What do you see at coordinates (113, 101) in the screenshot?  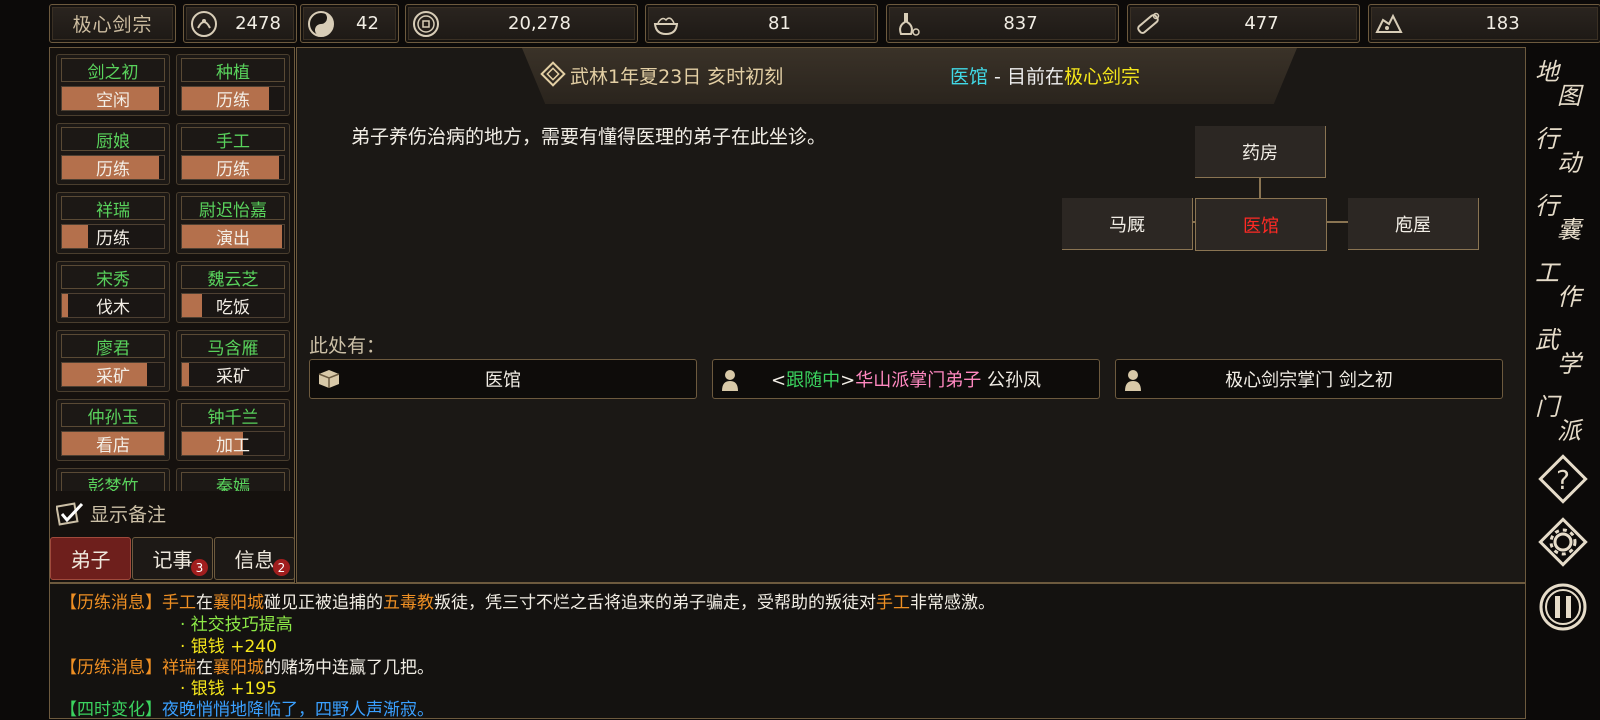 I see `disciple-task: 空闲` at bounding box center [113, 101].